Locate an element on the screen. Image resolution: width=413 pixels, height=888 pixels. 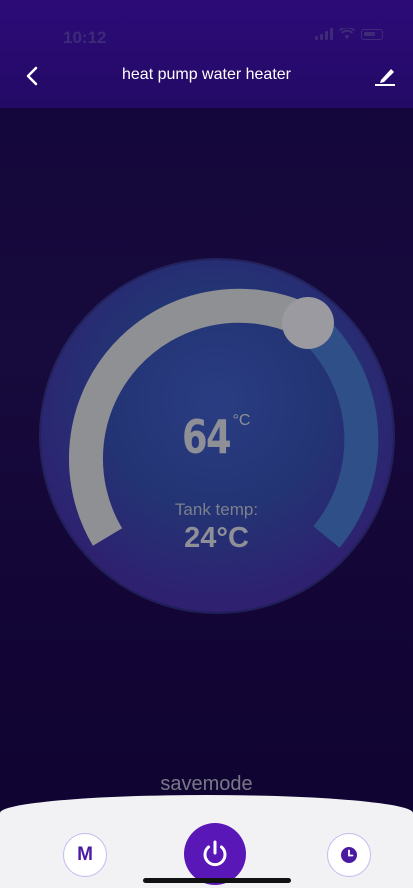
set-temperature-value: 64 is located at coordinates (207, 437).